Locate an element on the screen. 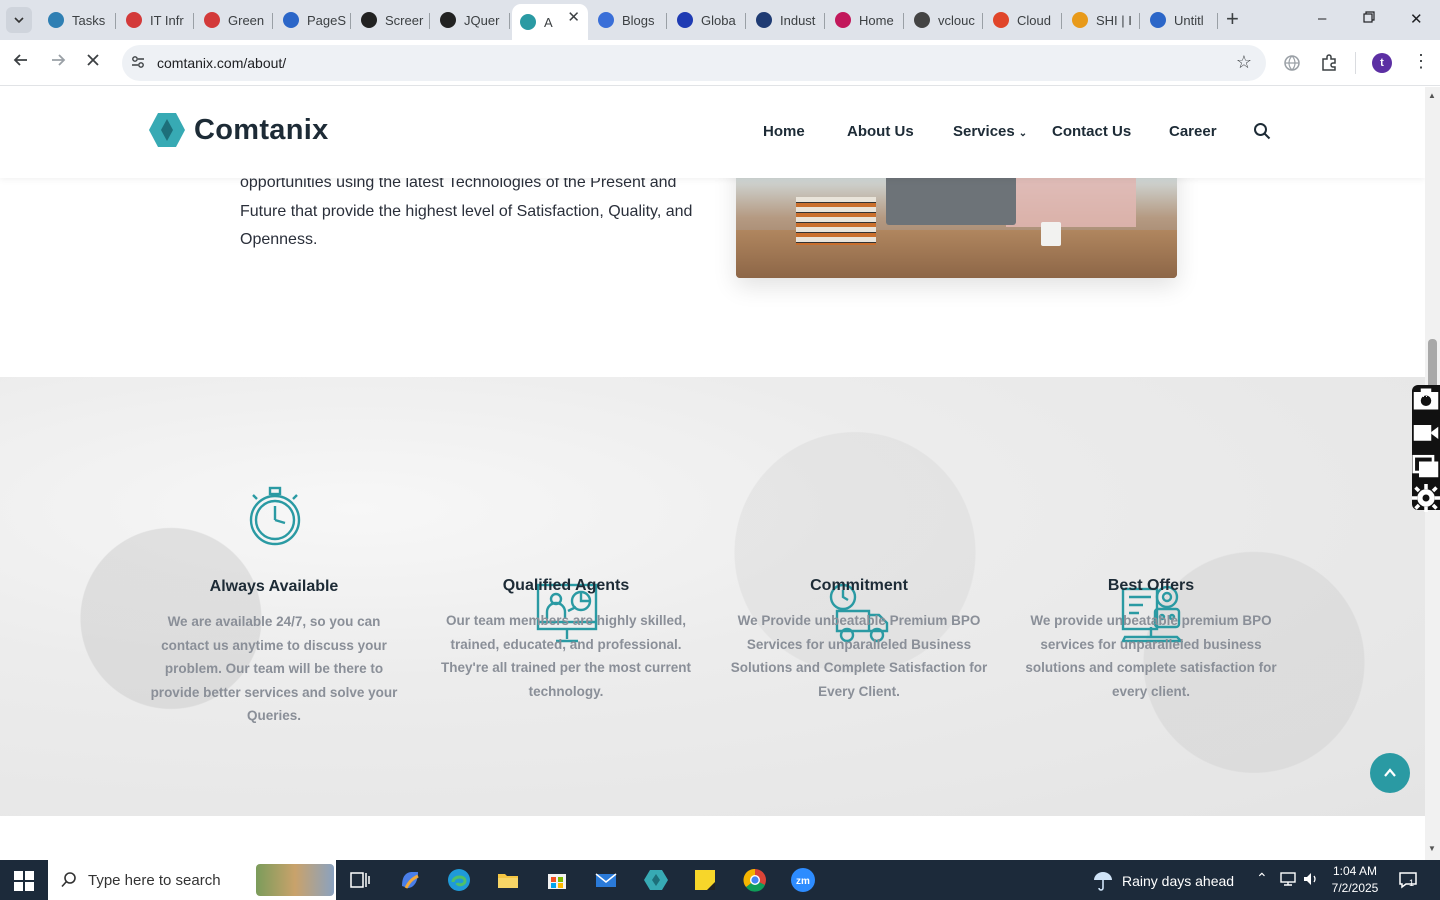 This screenshot has height=900, width=1440. tray-overflow-chevron-icon: ⌃ is located at coordinates (1262, 878).